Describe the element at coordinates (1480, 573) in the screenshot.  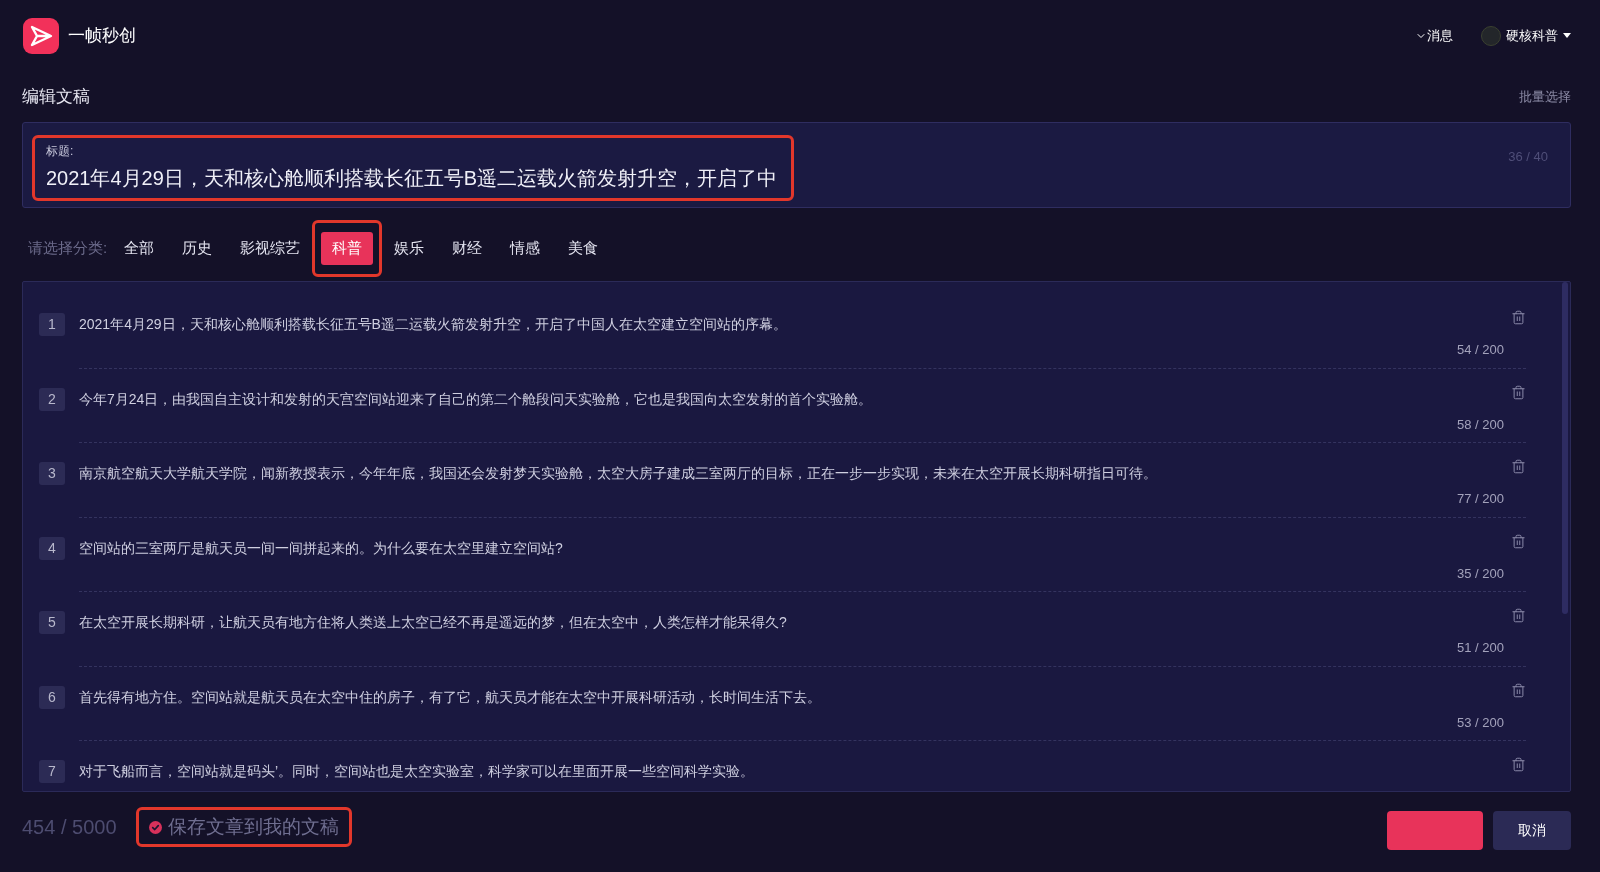
I see `paragraph-counter: 35 / 200` at that location.